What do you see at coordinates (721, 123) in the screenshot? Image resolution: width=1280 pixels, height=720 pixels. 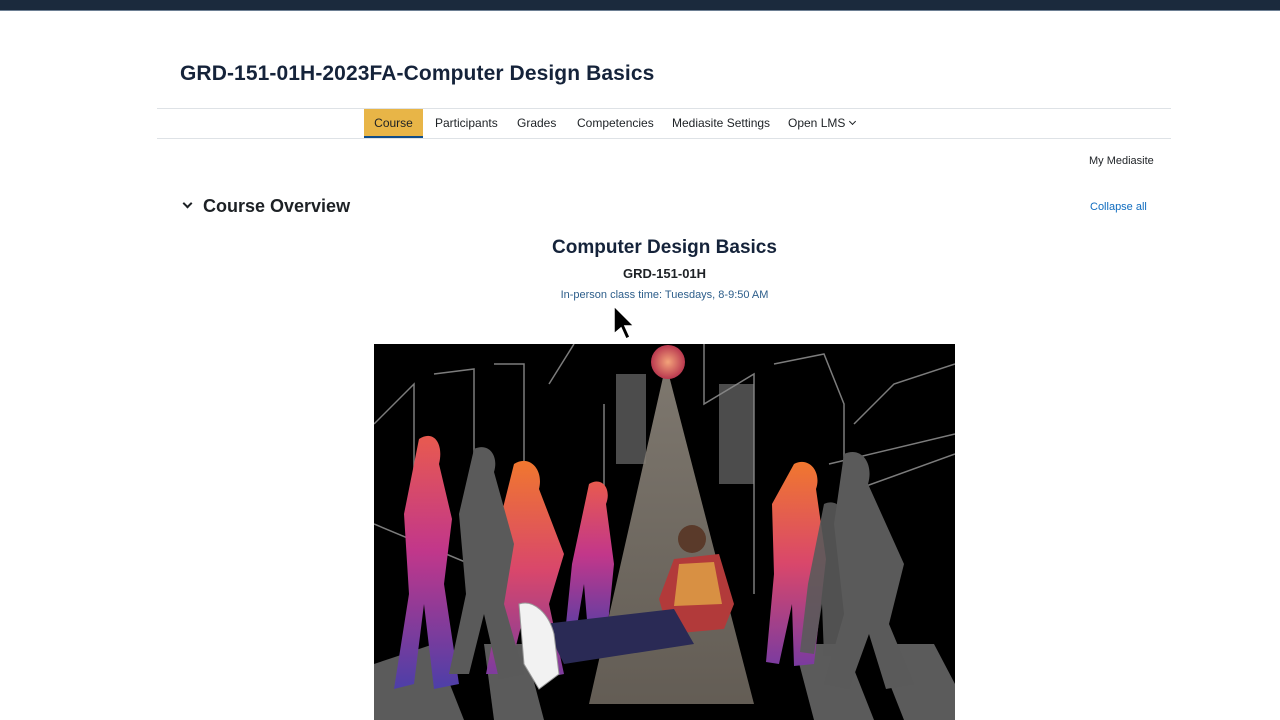 I see `tab-mediasite-settings: Mediasite Settings` at bounding box center [721, 123].